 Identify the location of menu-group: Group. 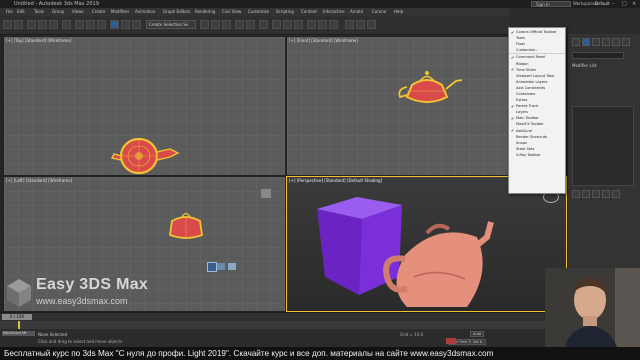
(58, 12).